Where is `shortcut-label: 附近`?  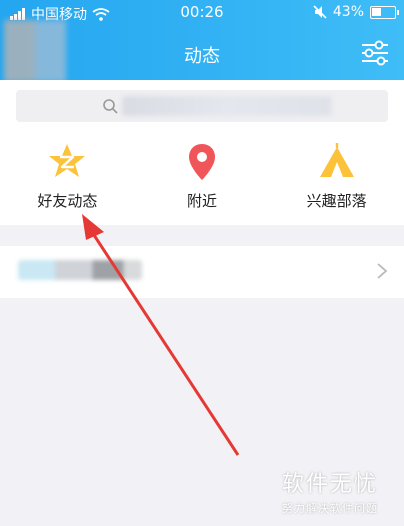
shortcut-label: 附近 is located at coordinates (202, 201).